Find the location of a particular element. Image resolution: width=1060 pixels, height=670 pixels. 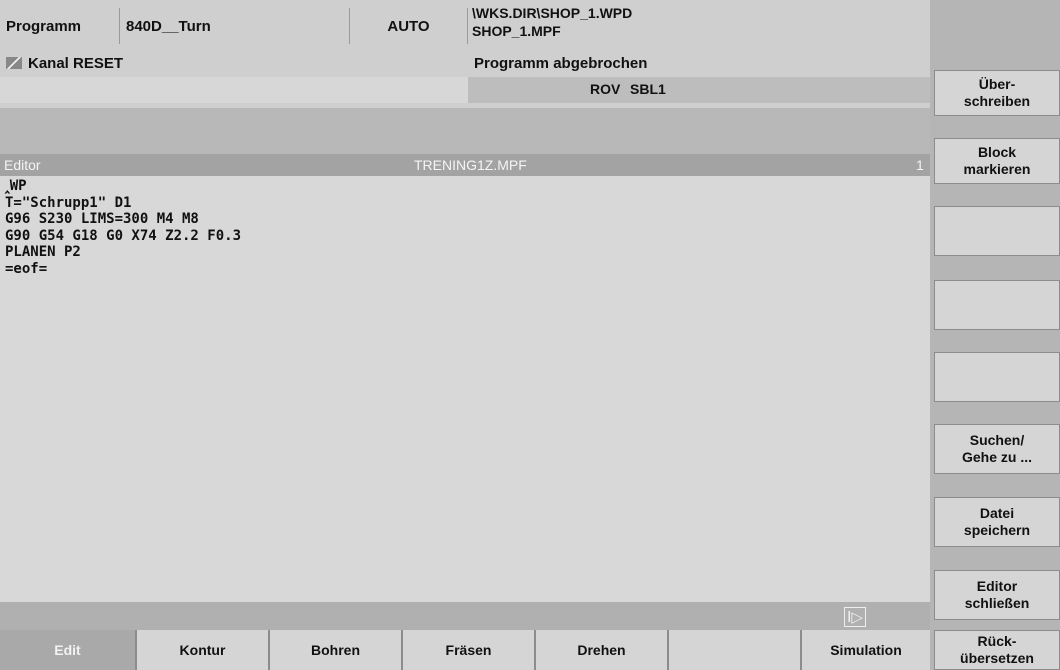

softkey-editor-schliessen: Editor schließen is located at coordinates (997, 595).